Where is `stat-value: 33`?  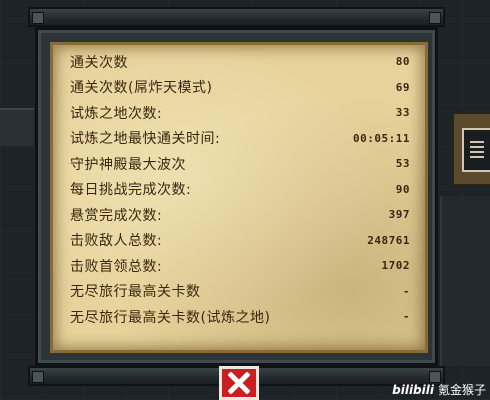
stat-value: 33 is located at coordinates (402, 113).